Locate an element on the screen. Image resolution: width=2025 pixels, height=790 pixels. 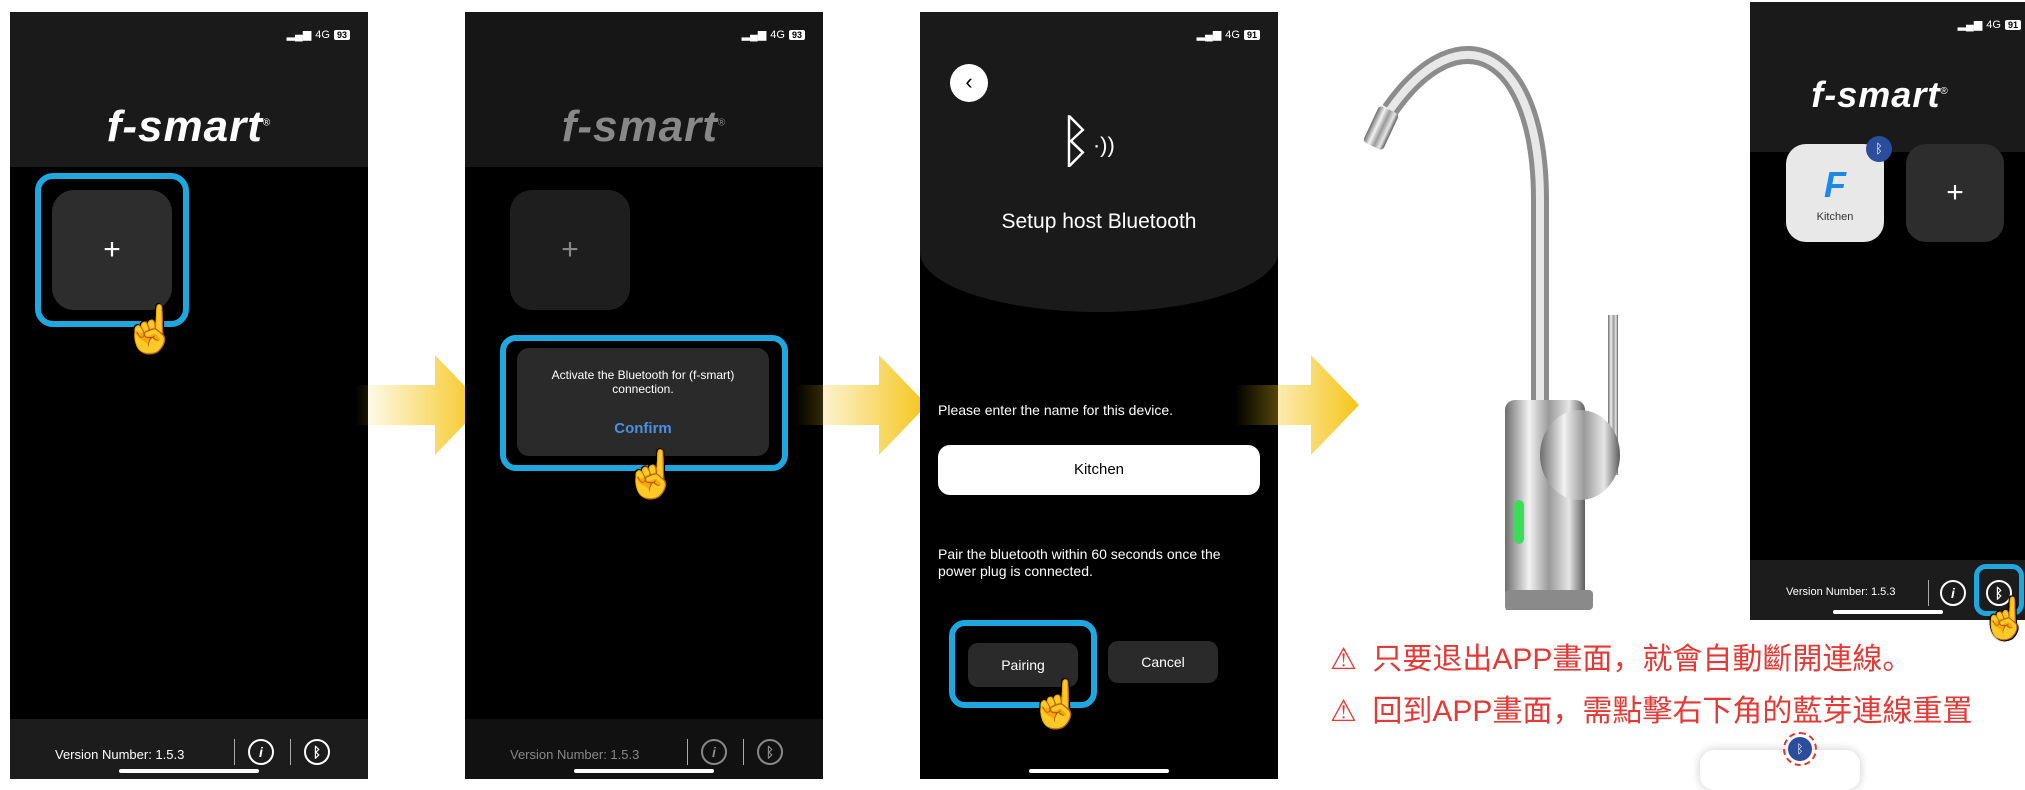
page-title: Setup host Bluetooth is located at coordinates (1099, 221).